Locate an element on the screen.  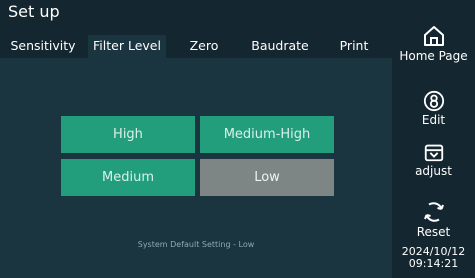
tab-print: Print is located at coordinates (354, 46).